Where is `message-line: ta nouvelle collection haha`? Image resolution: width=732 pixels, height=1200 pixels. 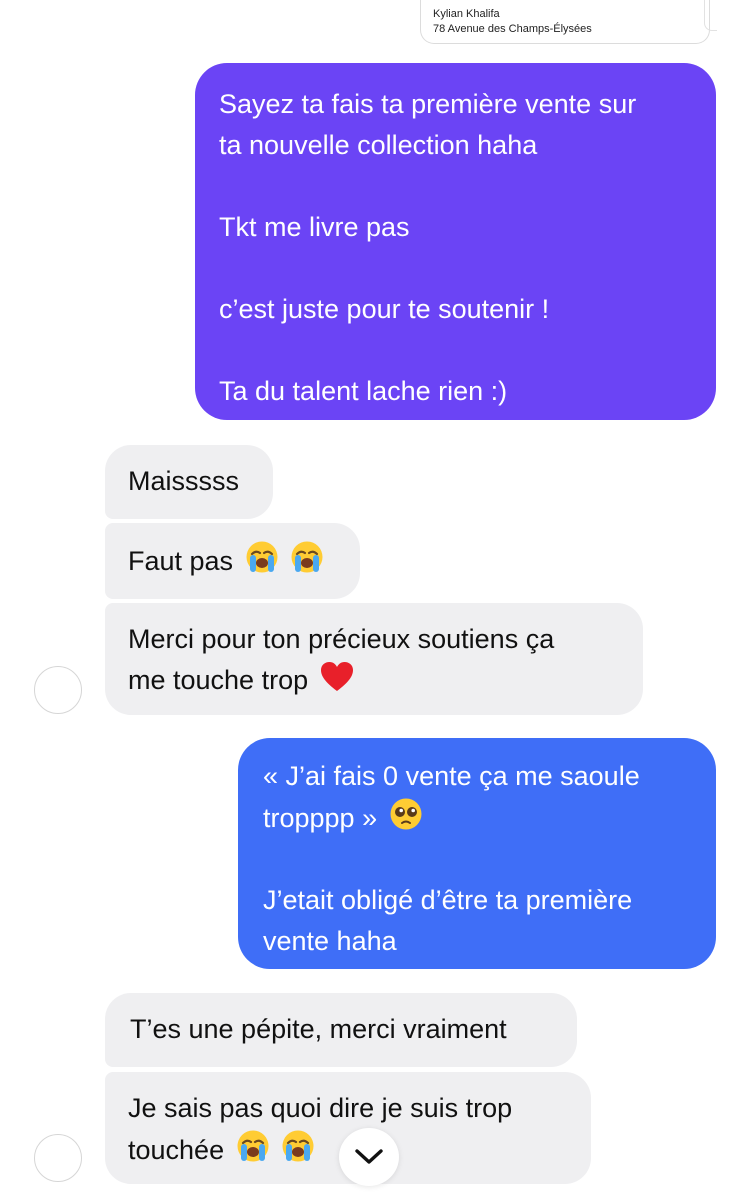
message-line: ta nouvelle collection haha is located at coordinates (378, 145).